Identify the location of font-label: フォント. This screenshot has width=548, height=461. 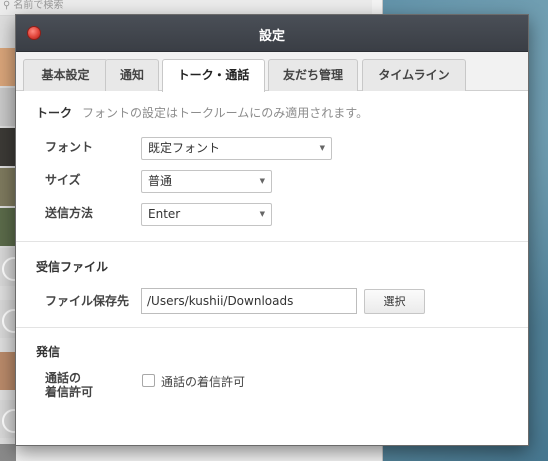
(69, 147).